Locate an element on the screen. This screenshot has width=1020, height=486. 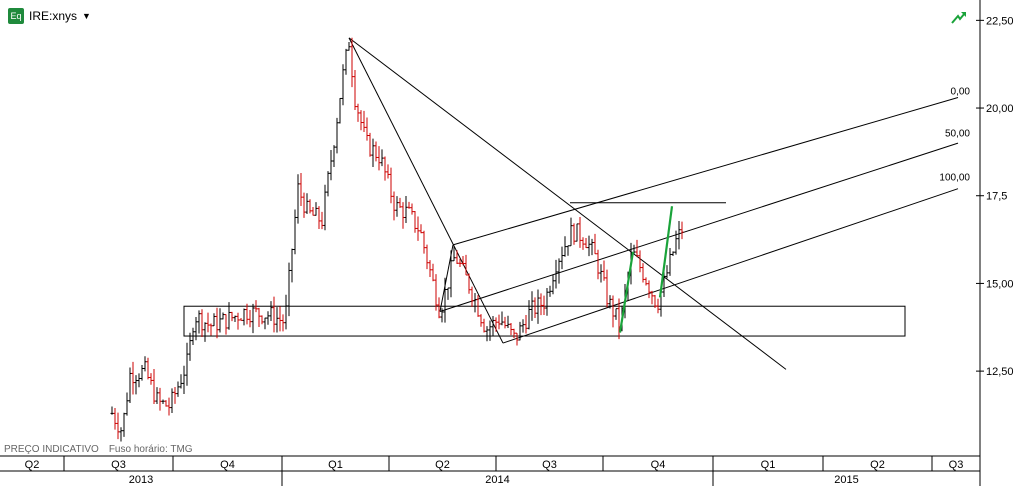
chart-footer: PREÇO INDICATIVO Fuso horário: TMG is located at coordinates (98, 449).